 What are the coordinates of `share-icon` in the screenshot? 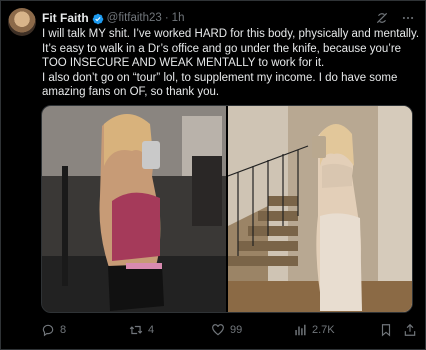 It's located at (410, 329).